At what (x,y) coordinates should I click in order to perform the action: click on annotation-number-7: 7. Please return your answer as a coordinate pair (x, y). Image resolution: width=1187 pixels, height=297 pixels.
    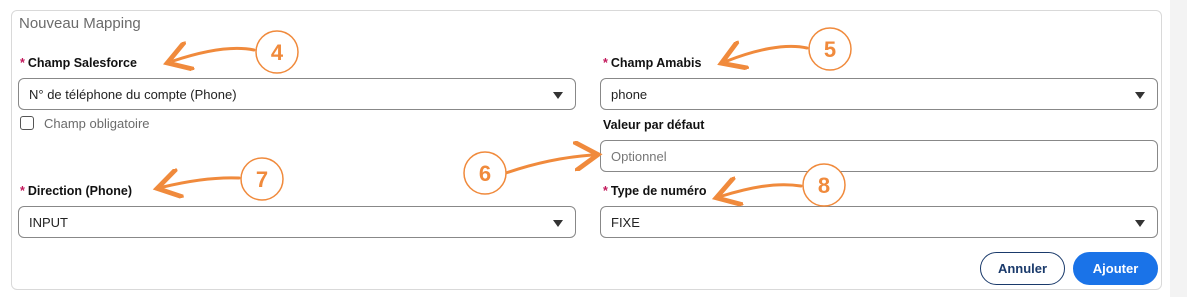
    Looking at the image, I should click on (262, 179).